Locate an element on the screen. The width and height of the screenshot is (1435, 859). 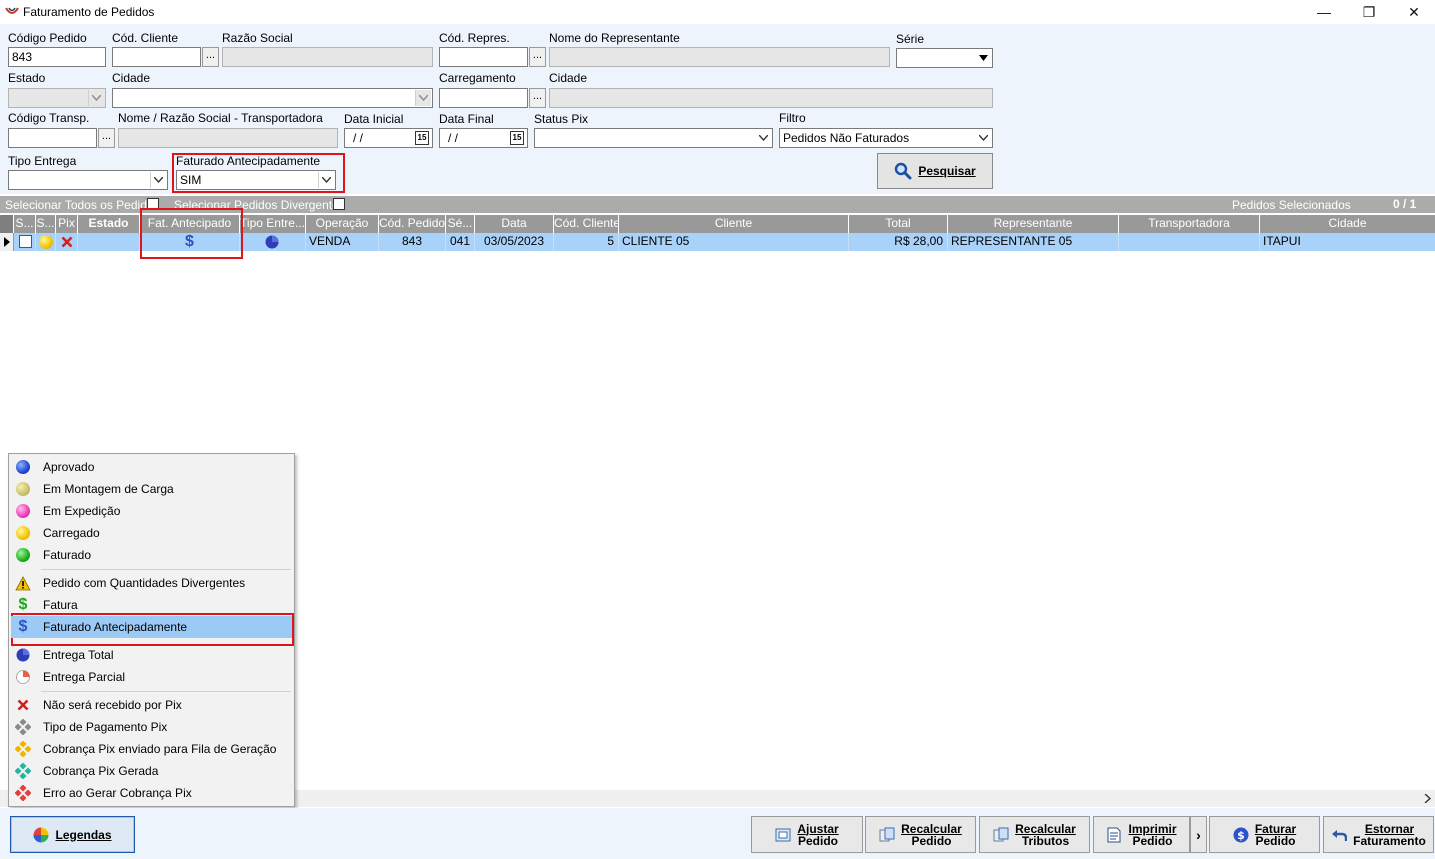
legend-item-pix-gerada: Cobrança Pix Gerada is located at coordinates (151, 771).